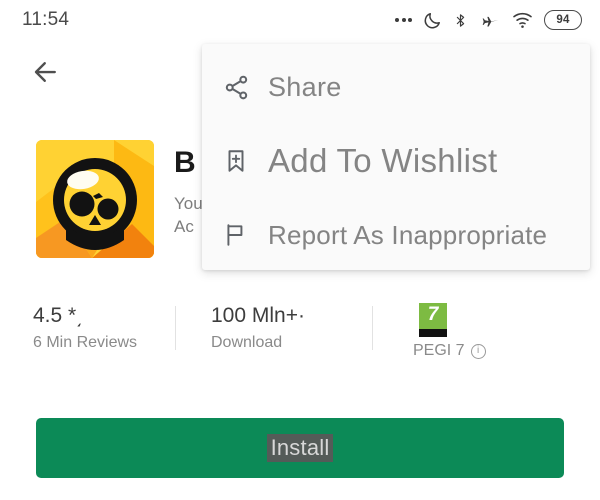  Describe the element at coordinates (522, 20) in the screenshot. I see `wifi-icon` at that location.